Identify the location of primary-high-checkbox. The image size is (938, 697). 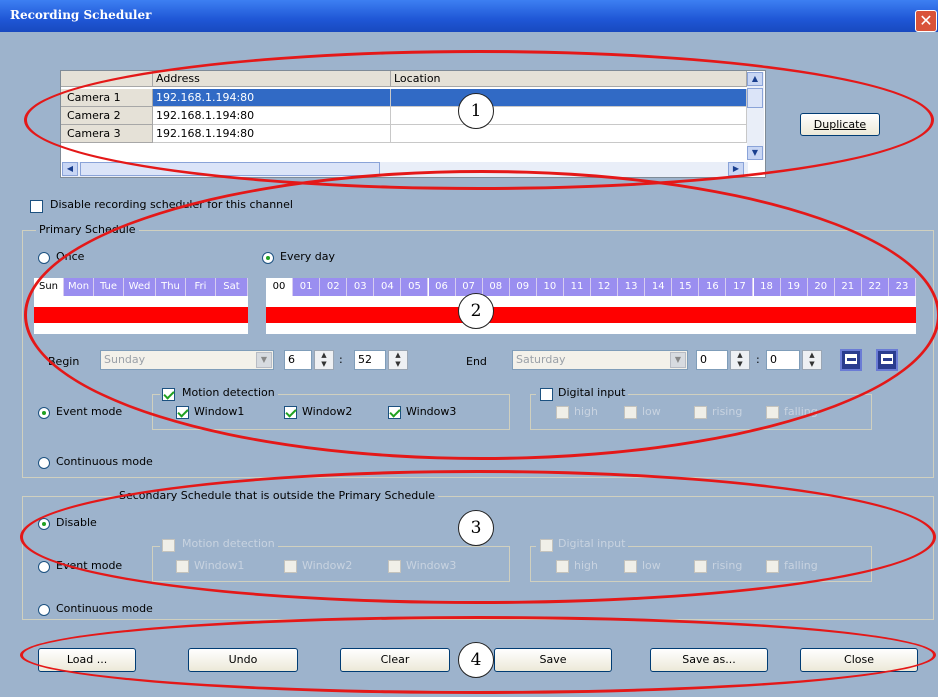
(562, 412).